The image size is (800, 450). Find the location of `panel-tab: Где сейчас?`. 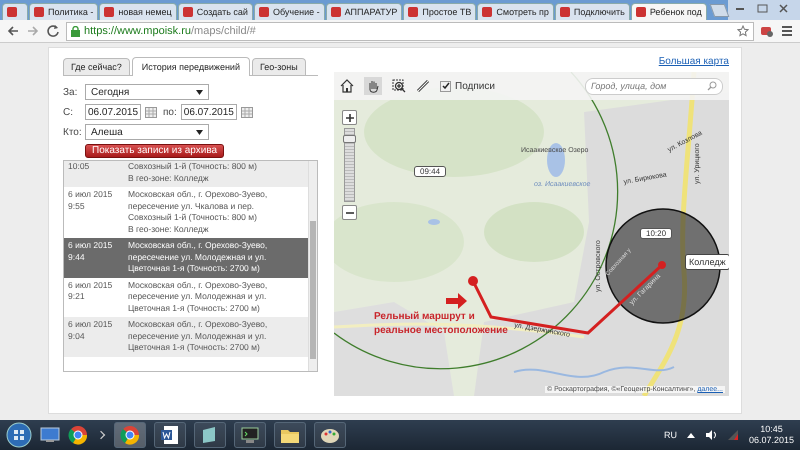

panel-tab: Где сейчас? is located at coordinates (96, 66).